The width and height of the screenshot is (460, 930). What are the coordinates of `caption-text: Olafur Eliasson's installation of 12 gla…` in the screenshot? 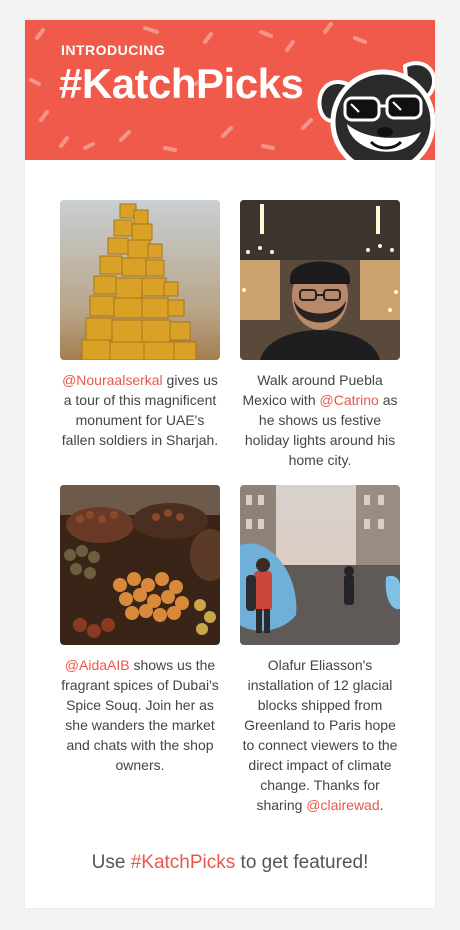 It's located at (320, 735).